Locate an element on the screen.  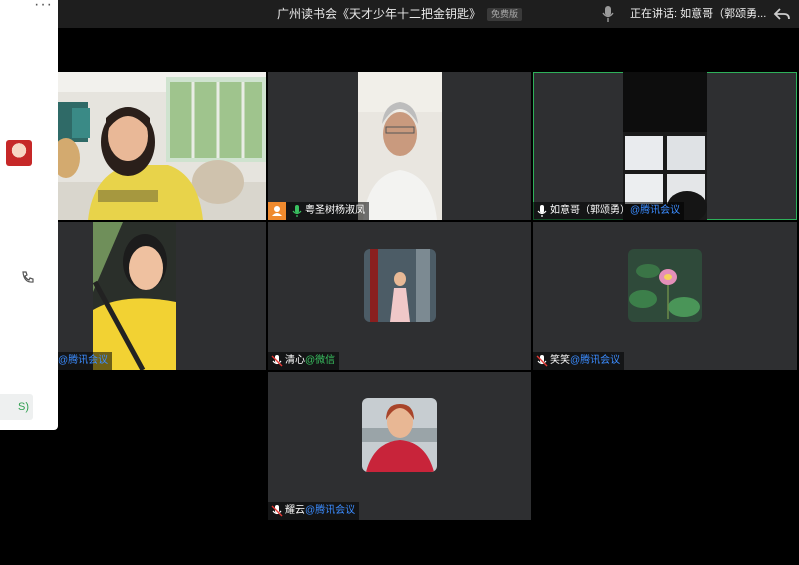
video-tile-2: 粤圣树杨淑凤 is located at coordinates (399, 146).